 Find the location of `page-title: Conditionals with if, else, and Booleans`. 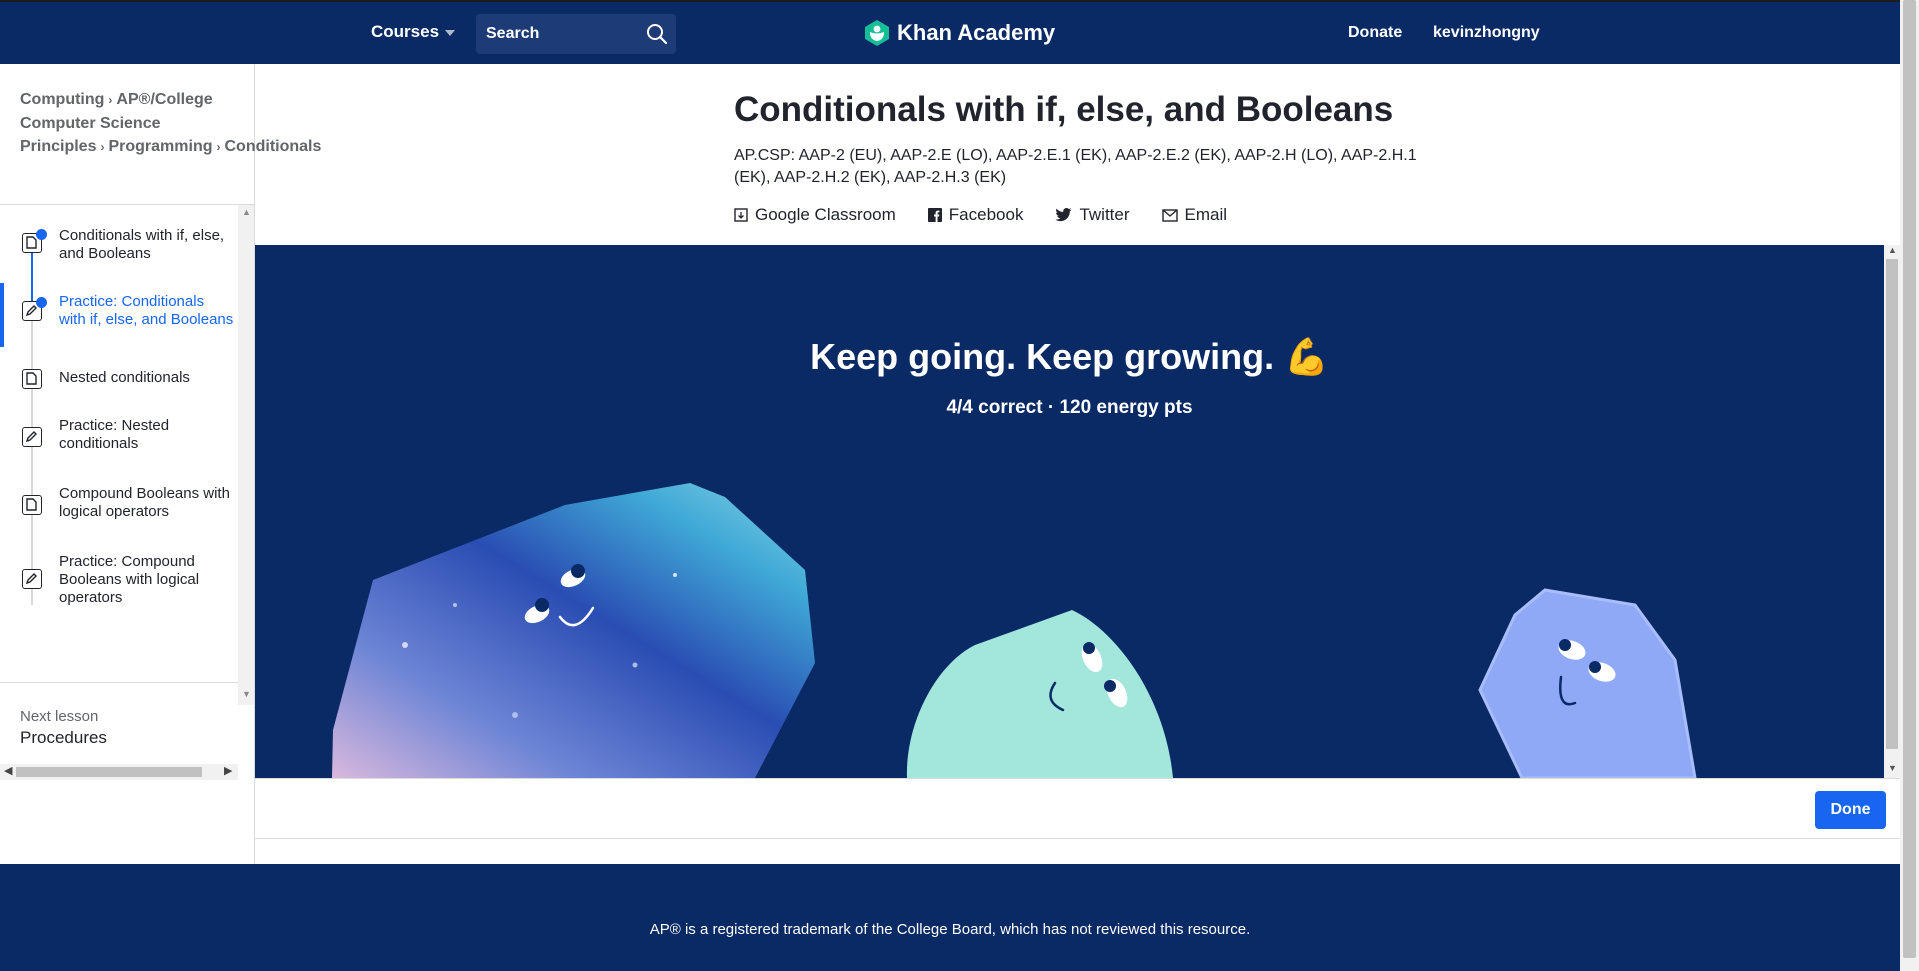

page-title: Conditionals with if, else, and Booleans is located at coordinates (1064, 109).